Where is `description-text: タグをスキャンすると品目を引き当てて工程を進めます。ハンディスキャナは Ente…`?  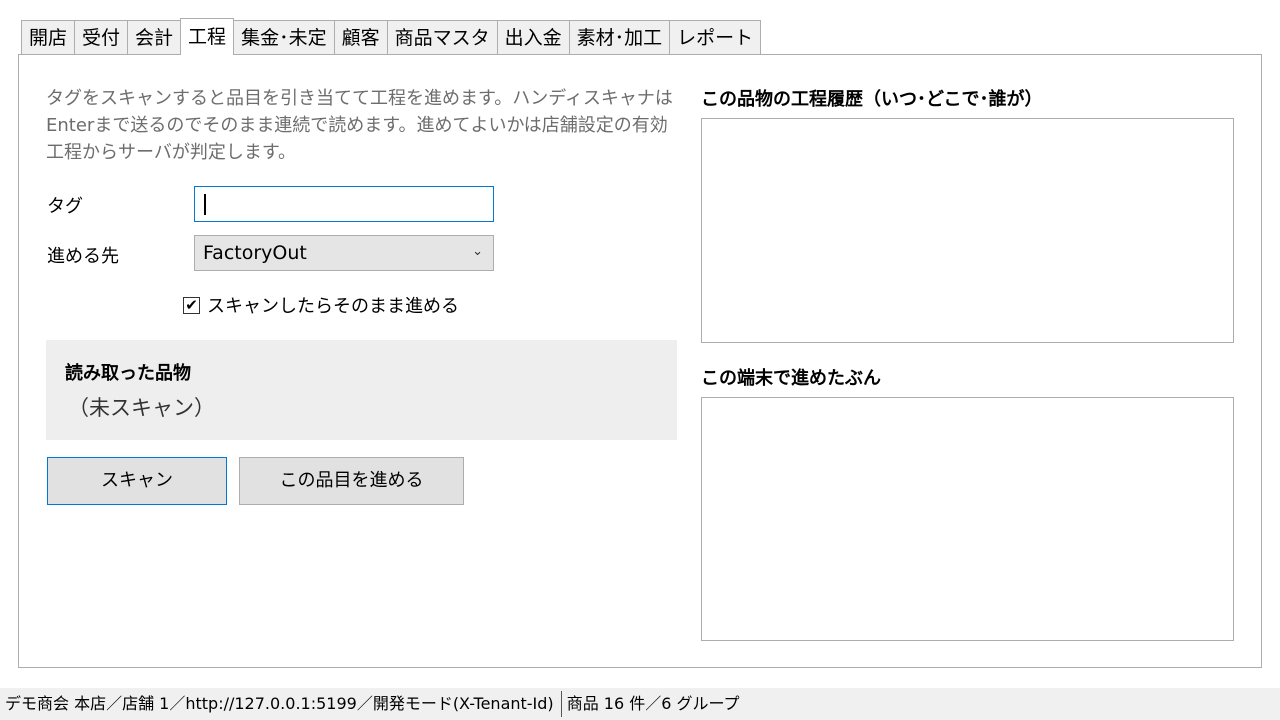 description-text: タグをスキャンすると品目を引き当てて工程を進めます。ハンディスキャナは Ente… is located at coordinates (359, 125).